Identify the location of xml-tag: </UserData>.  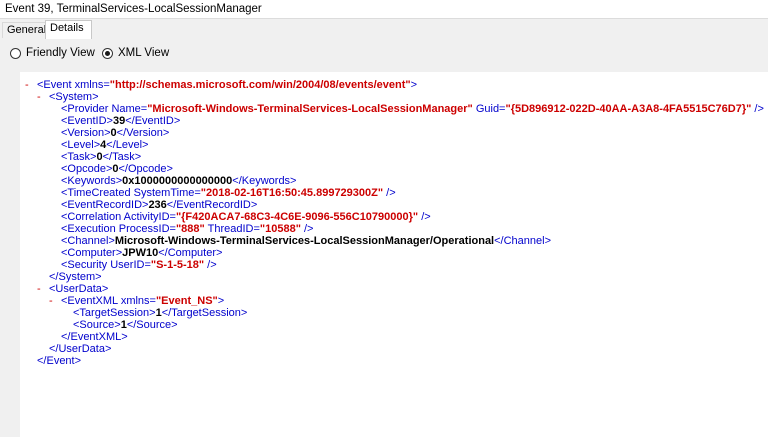
(80, 349).